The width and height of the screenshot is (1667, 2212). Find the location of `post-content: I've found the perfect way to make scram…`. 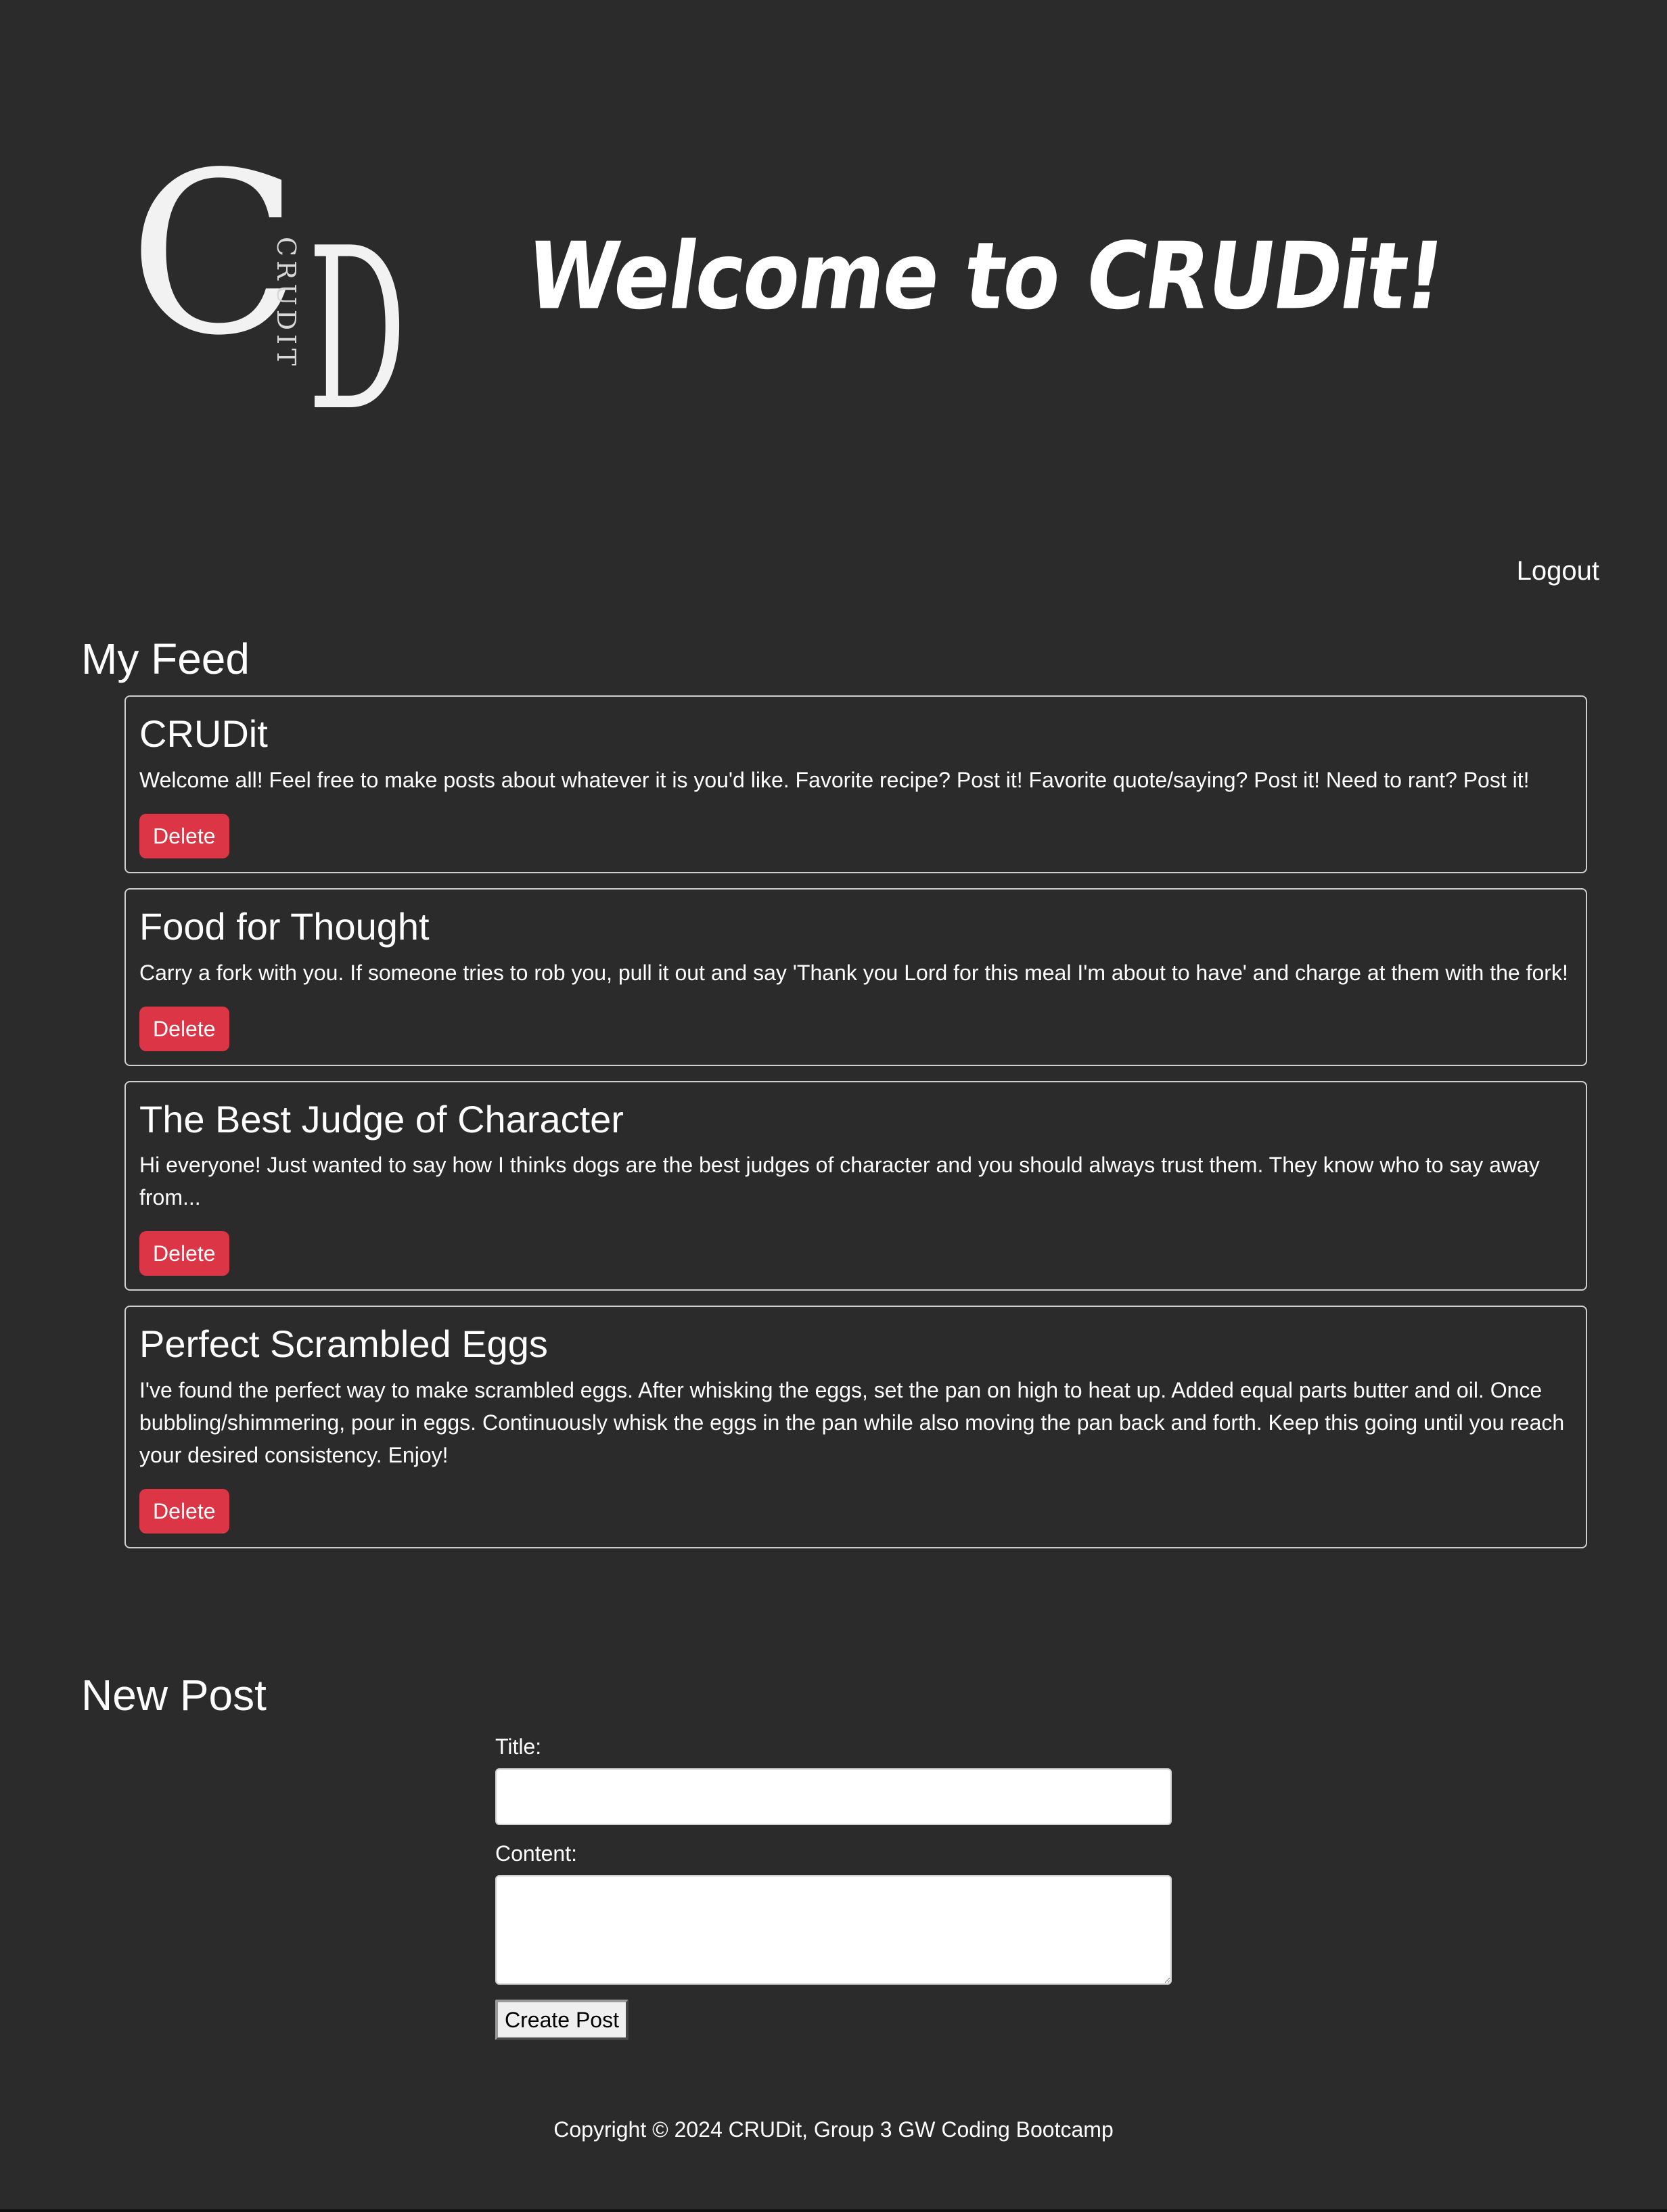

post-content: I've found the perfect way to make scram… is located at coordinates (852, 1423).